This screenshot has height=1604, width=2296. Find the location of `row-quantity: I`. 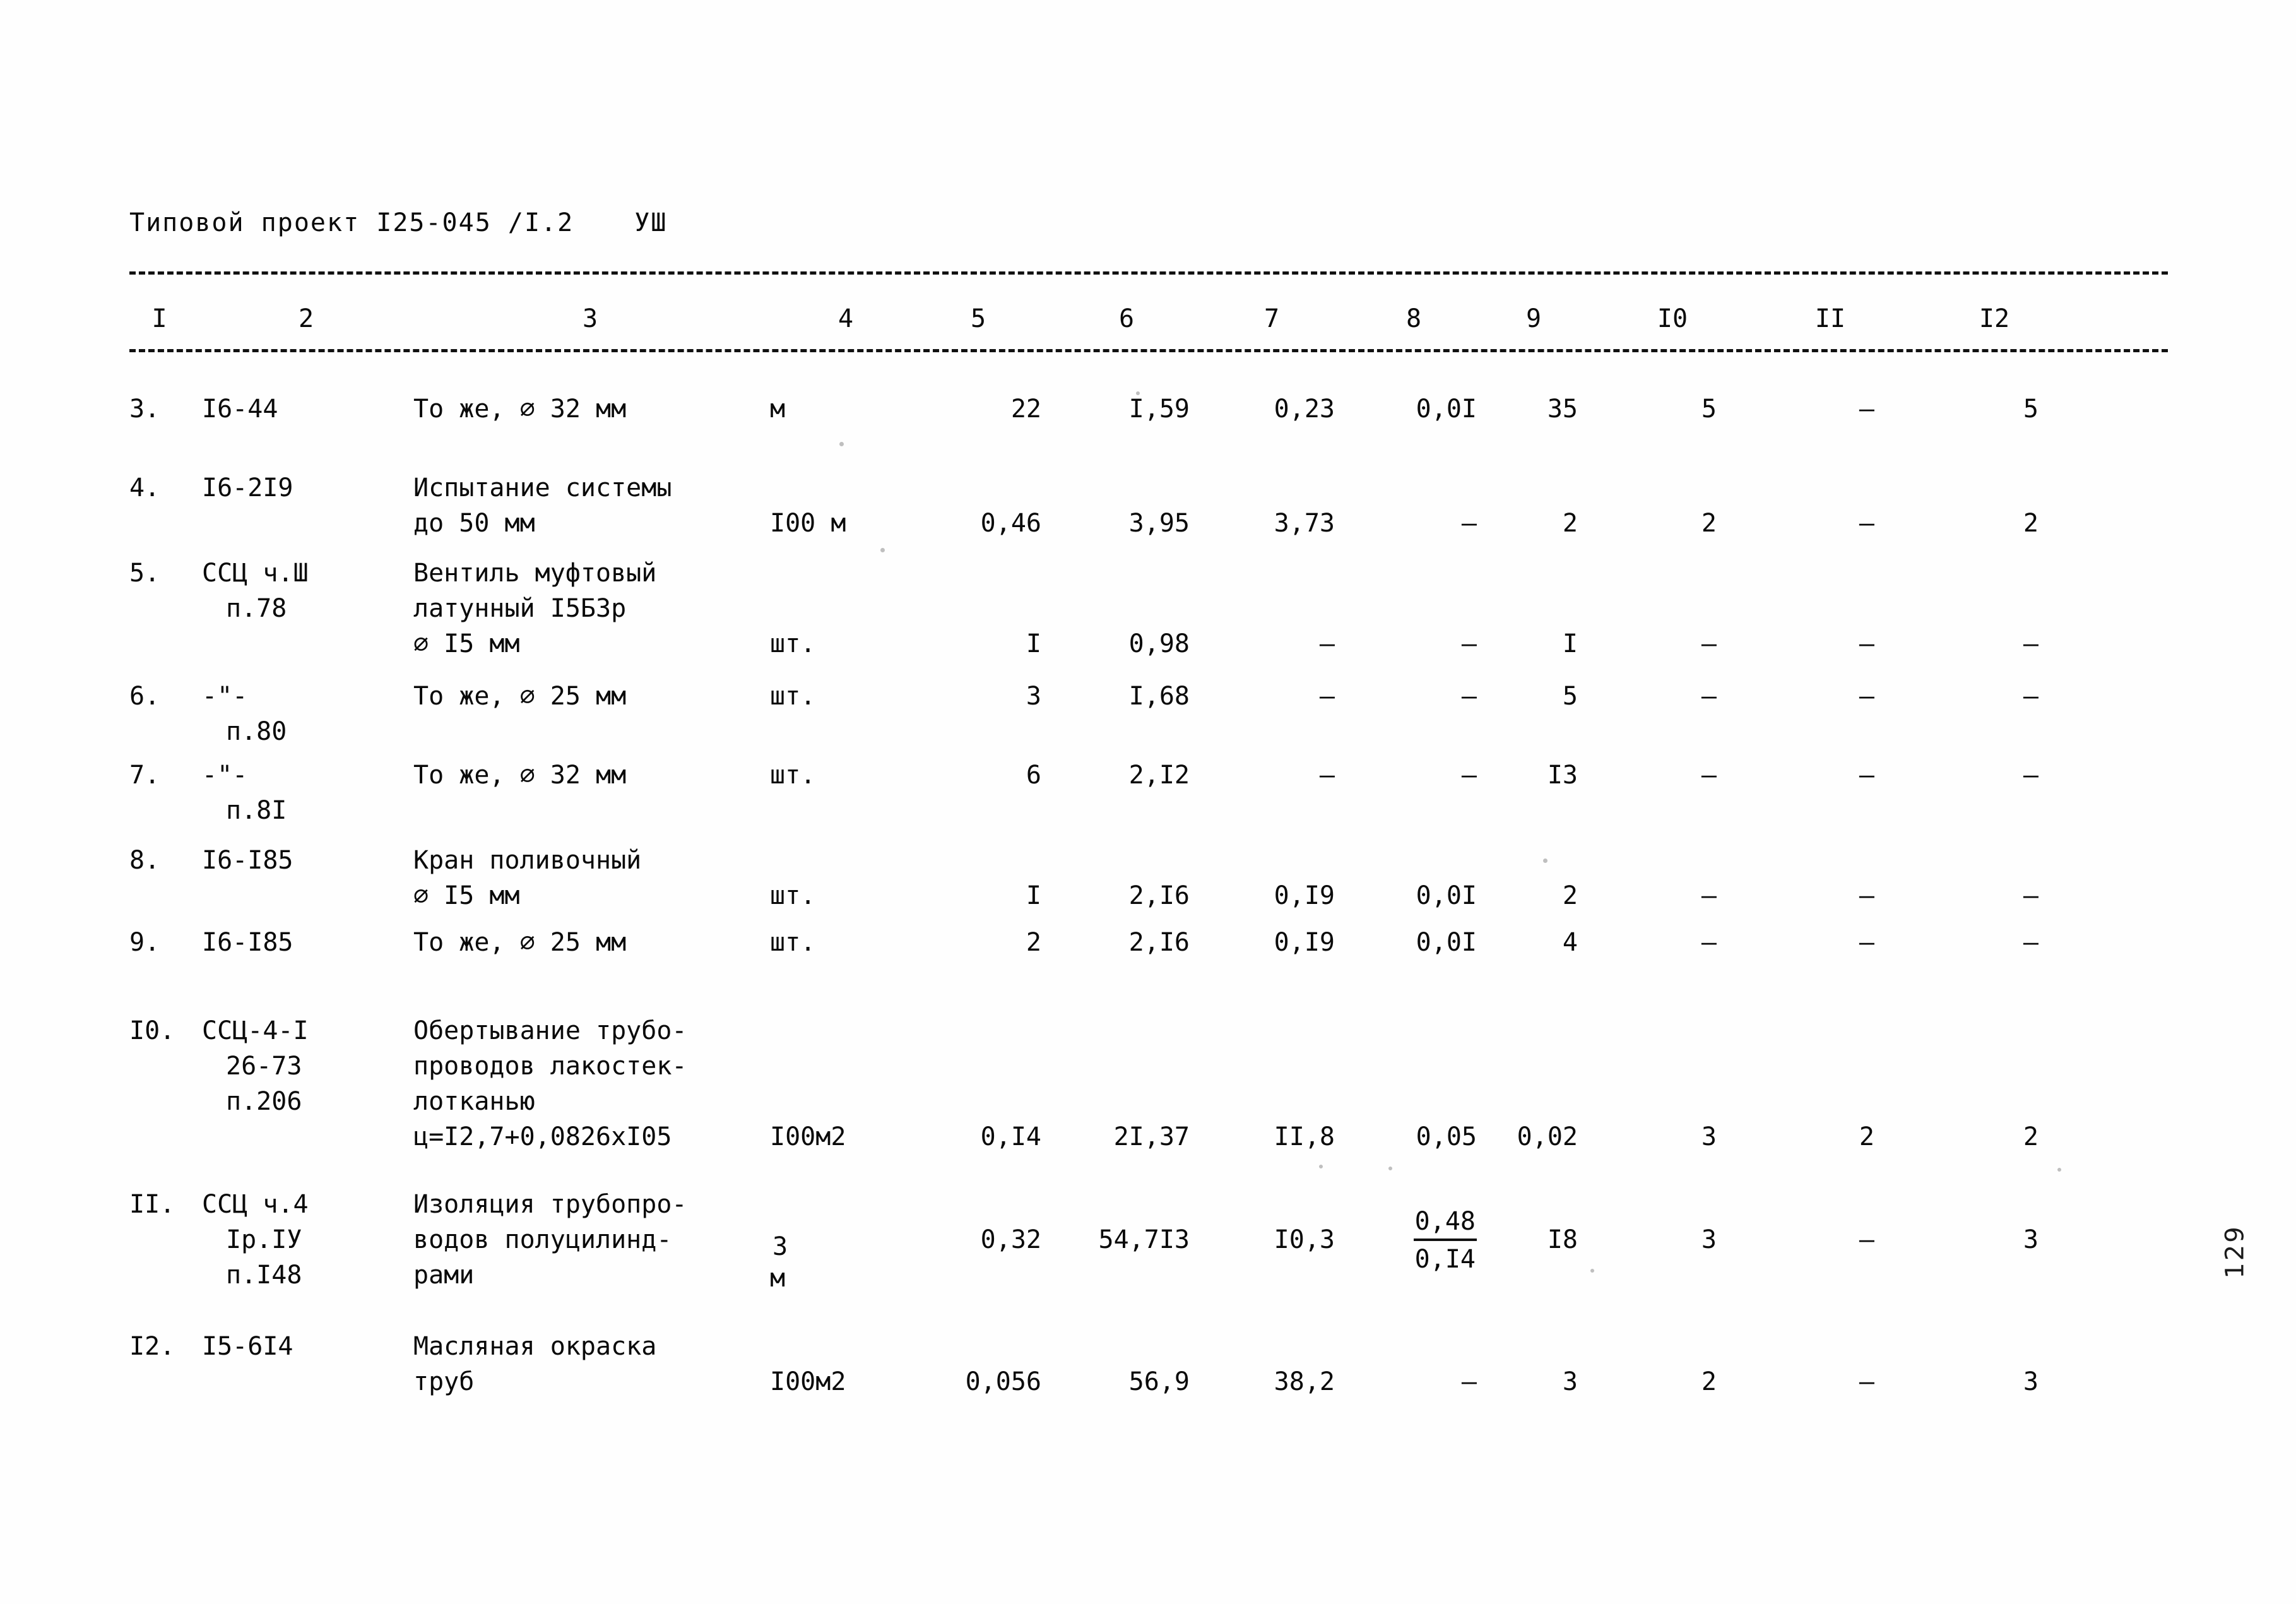

row-quantity: I is located at coordinates (1033, 895).